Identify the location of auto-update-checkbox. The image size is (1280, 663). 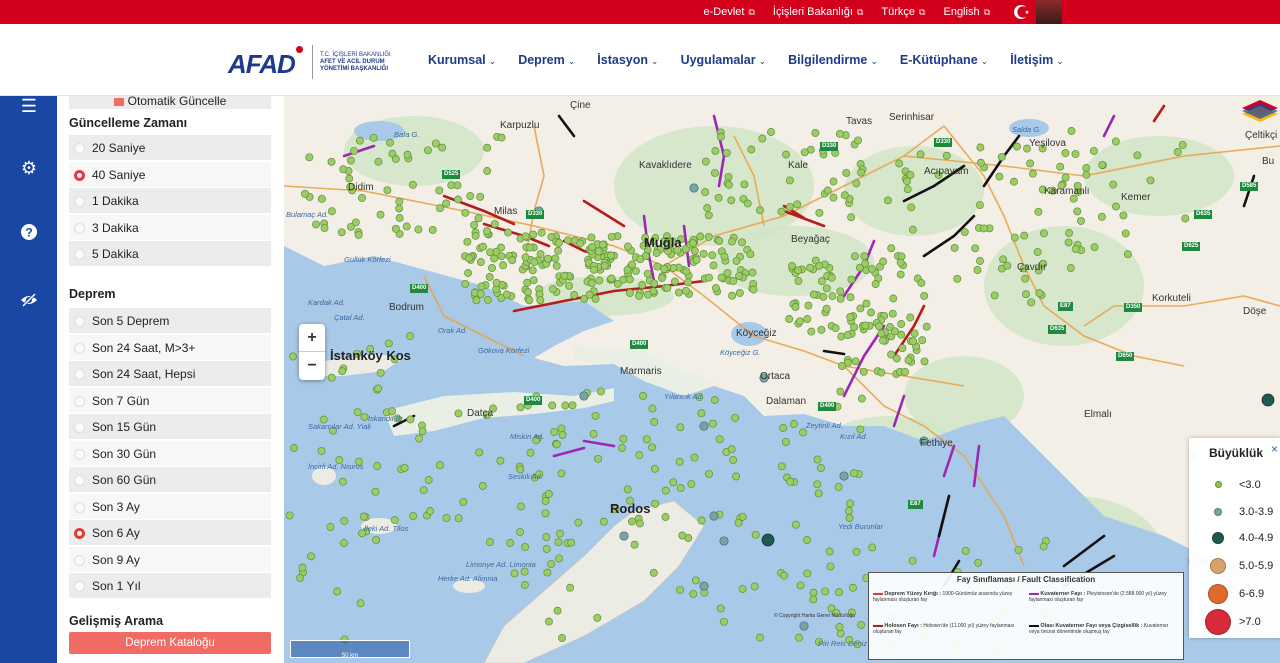
(118, 101).